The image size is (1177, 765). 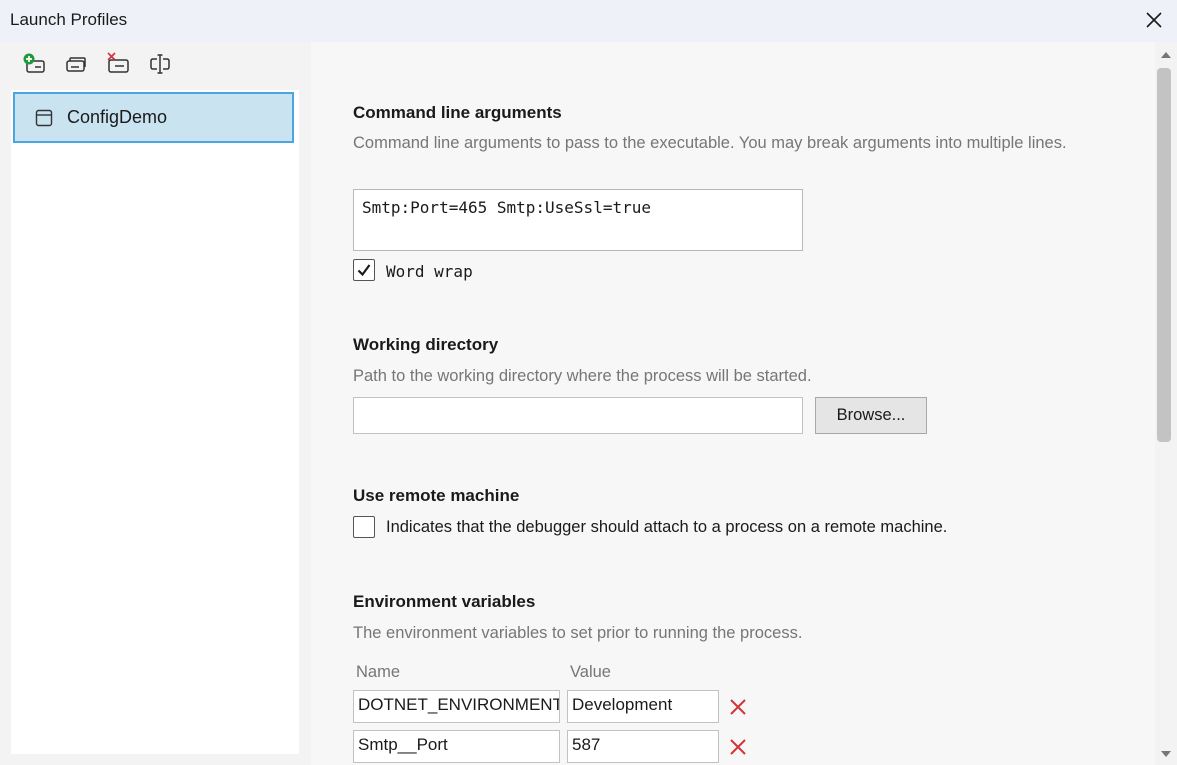 What do you see at coordinates (590, 672) in the screenshot?
I see `env-value-header: Value` at bounding box center [590, 672].